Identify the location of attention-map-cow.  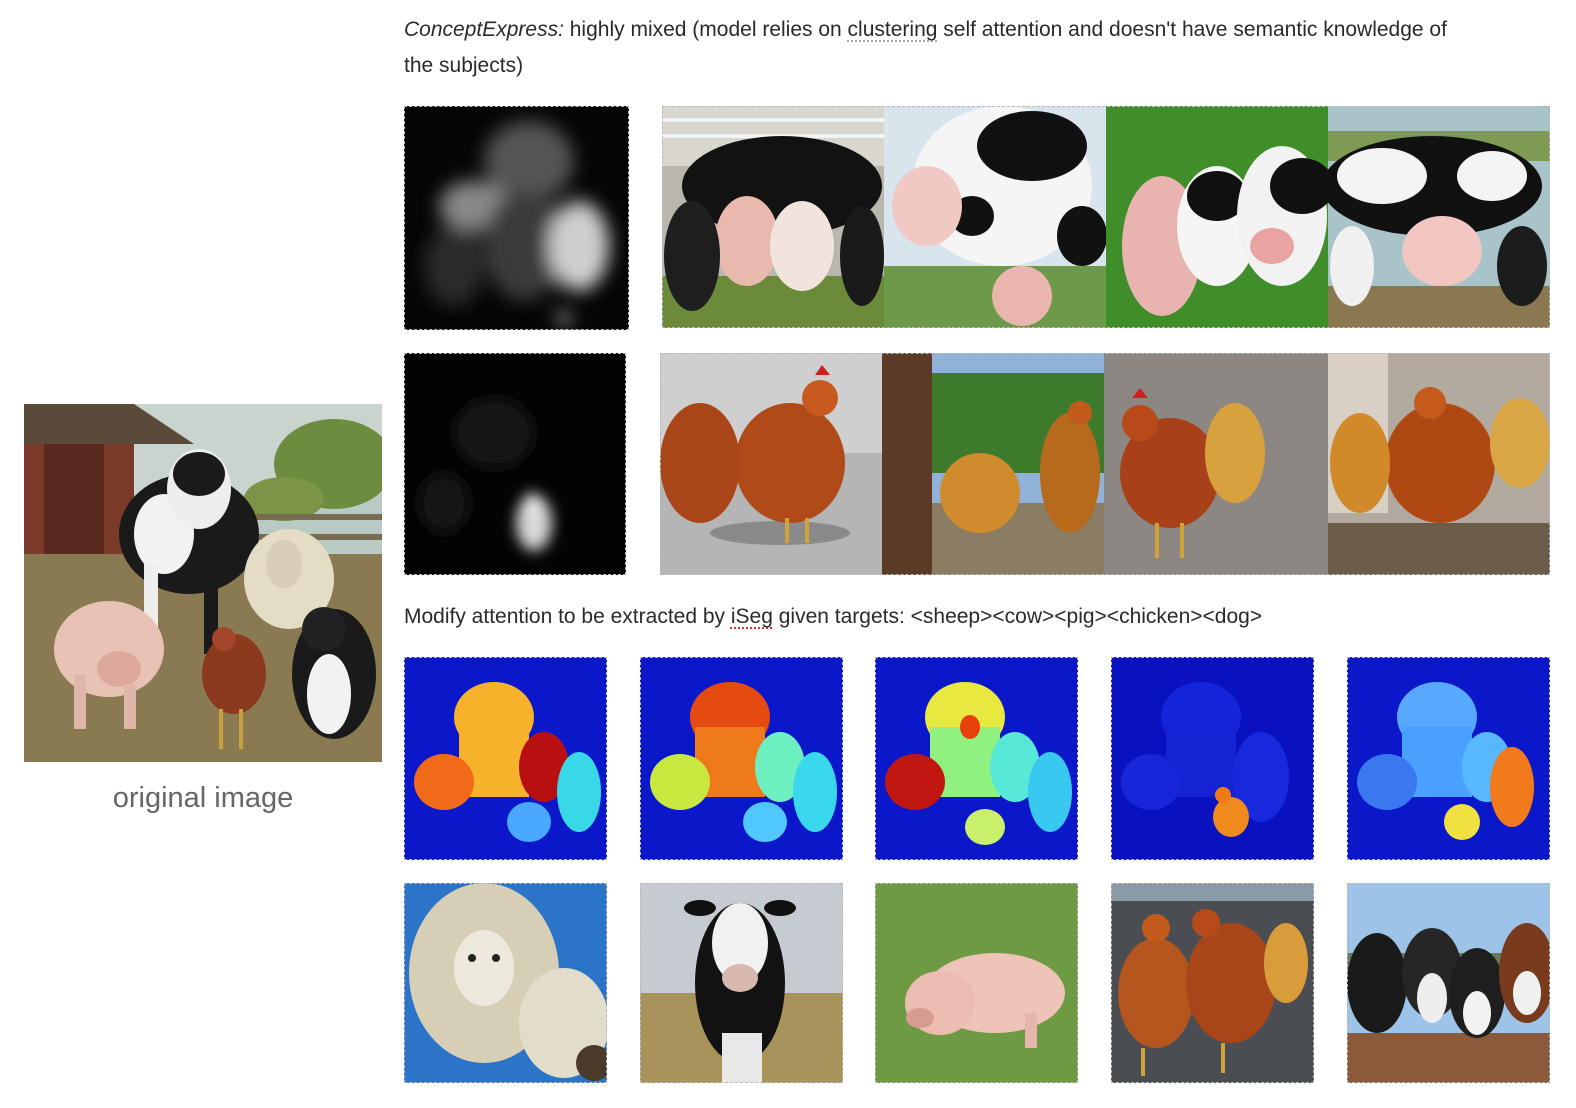
(516, 218).